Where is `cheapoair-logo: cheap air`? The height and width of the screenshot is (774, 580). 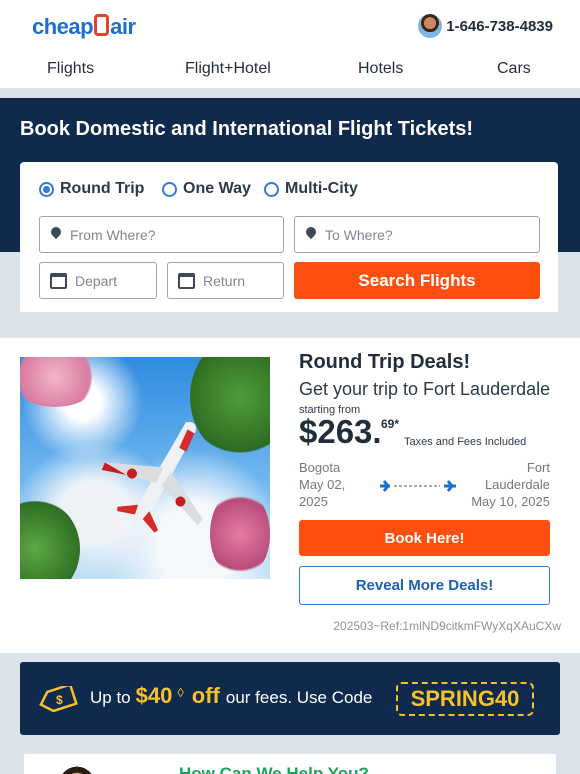
cheapoair-logo: cheap air is located at coordinates (84, 27).